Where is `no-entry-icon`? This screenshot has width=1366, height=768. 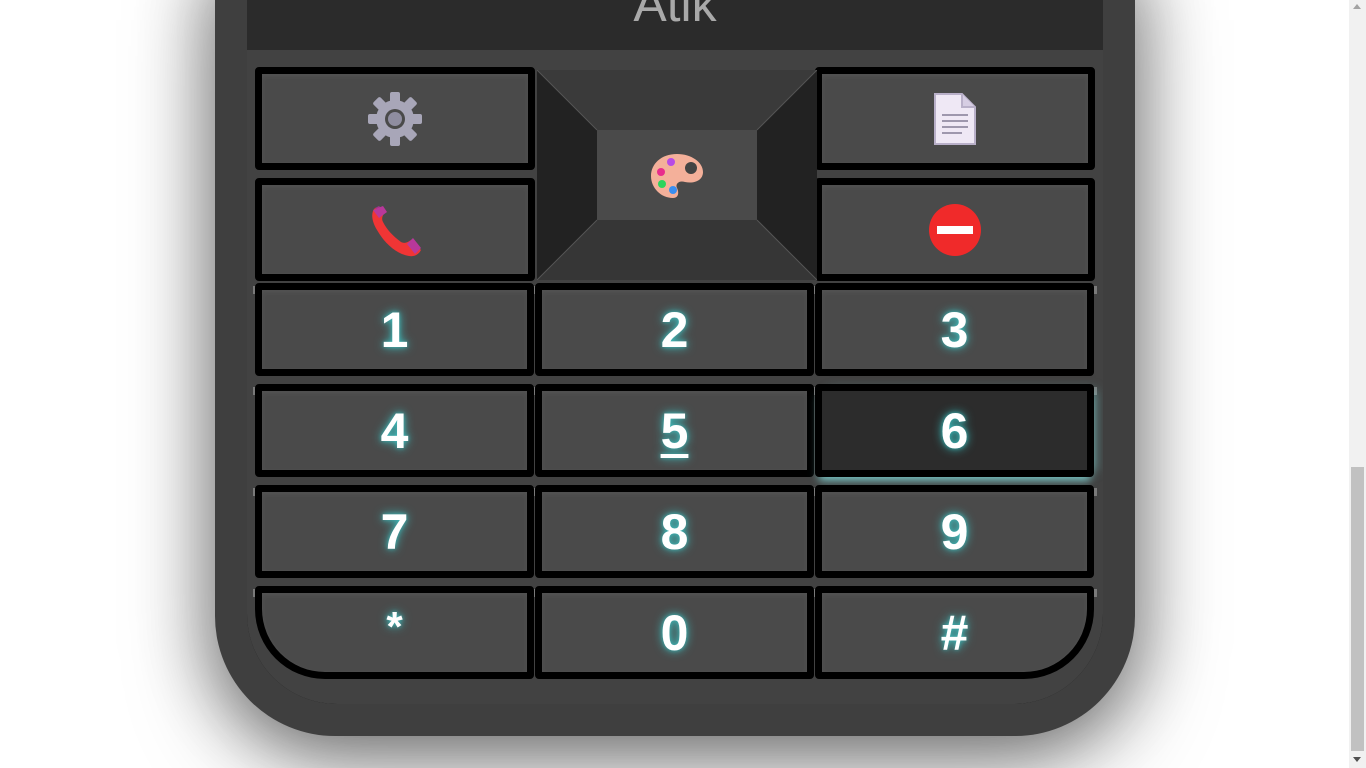 no-entry-icon is located at coordinates (955, 229).